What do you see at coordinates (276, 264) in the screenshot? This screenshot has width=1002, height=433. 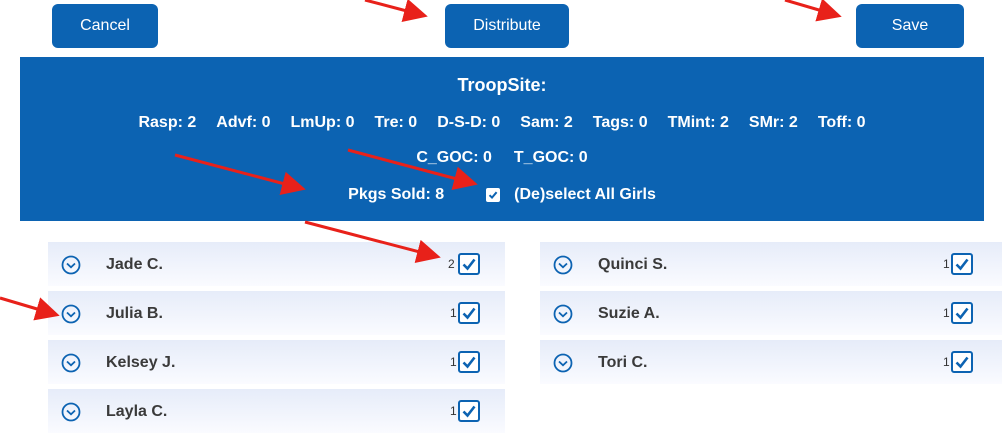 I see `girl-row-jade: Jade C. 2` at bounding box center [276, 264].